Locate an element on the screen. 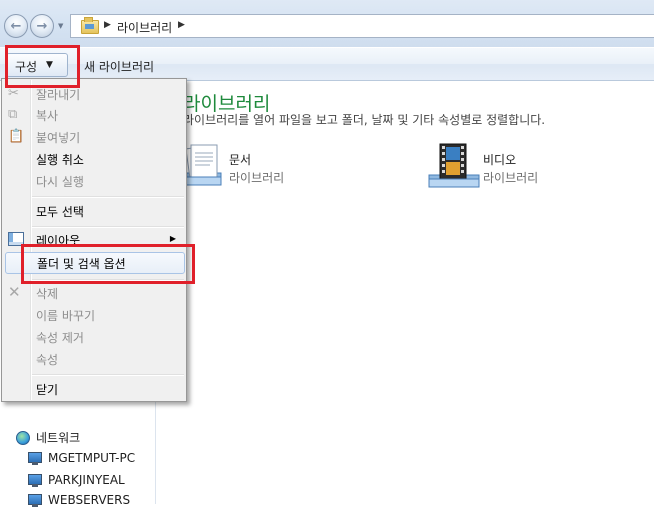 The height and width of the screenshot is (507, 654). menu-item-properties: 속성 is located at coordinates (94, 359).